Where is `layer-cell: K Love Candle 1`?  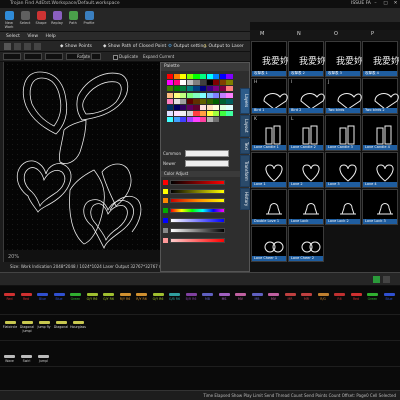
layer-cell: K Love Candle 1 is located at coordinates (269, 133).